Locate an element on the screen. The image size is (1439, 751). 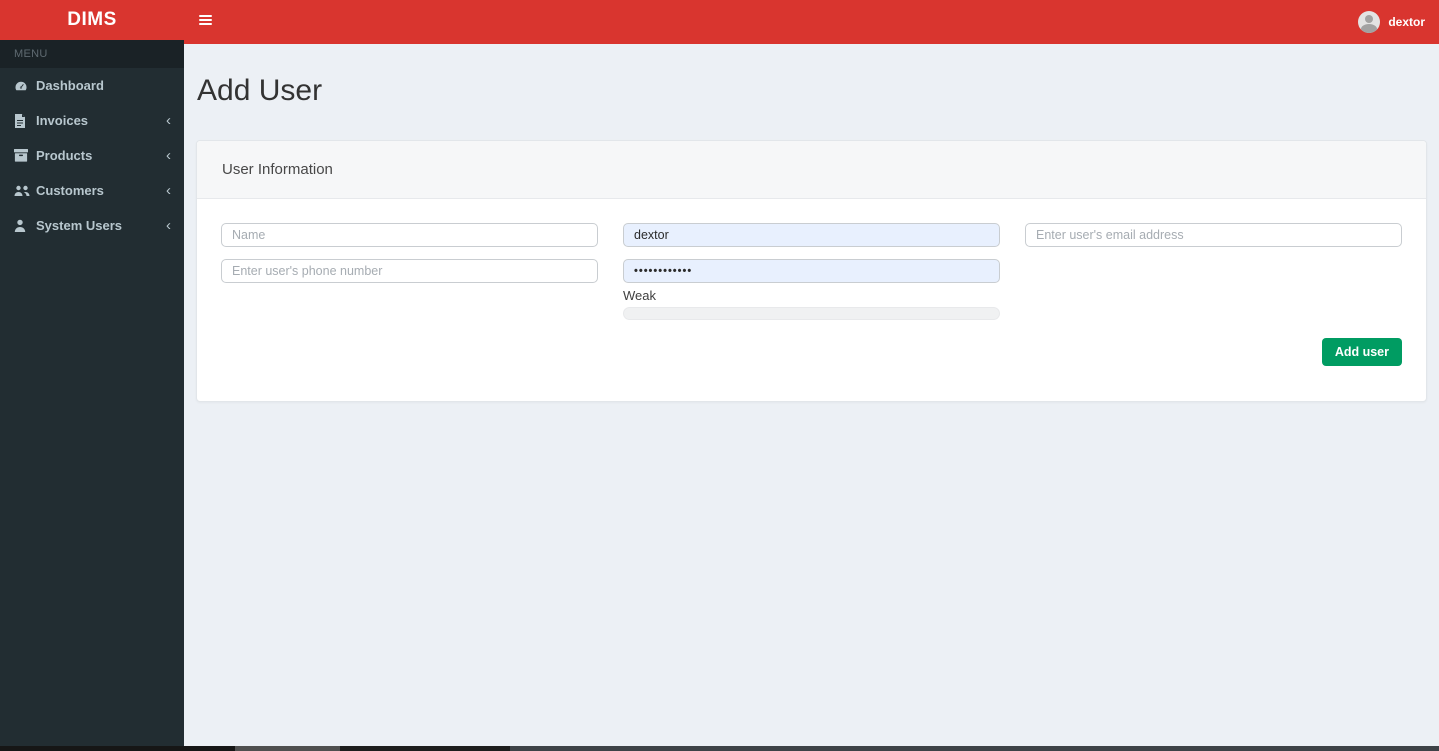
name-input is located at coordinates (409, 235).